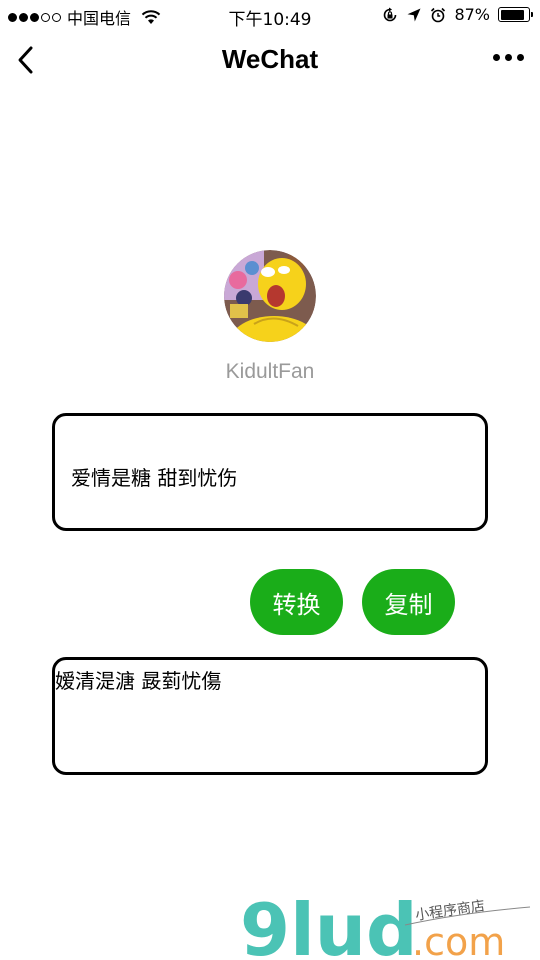 This screenshot has height=960, width=540. I want to click on input-textarea: 爱情是糖 甜到忧伤, so click(270, 472).